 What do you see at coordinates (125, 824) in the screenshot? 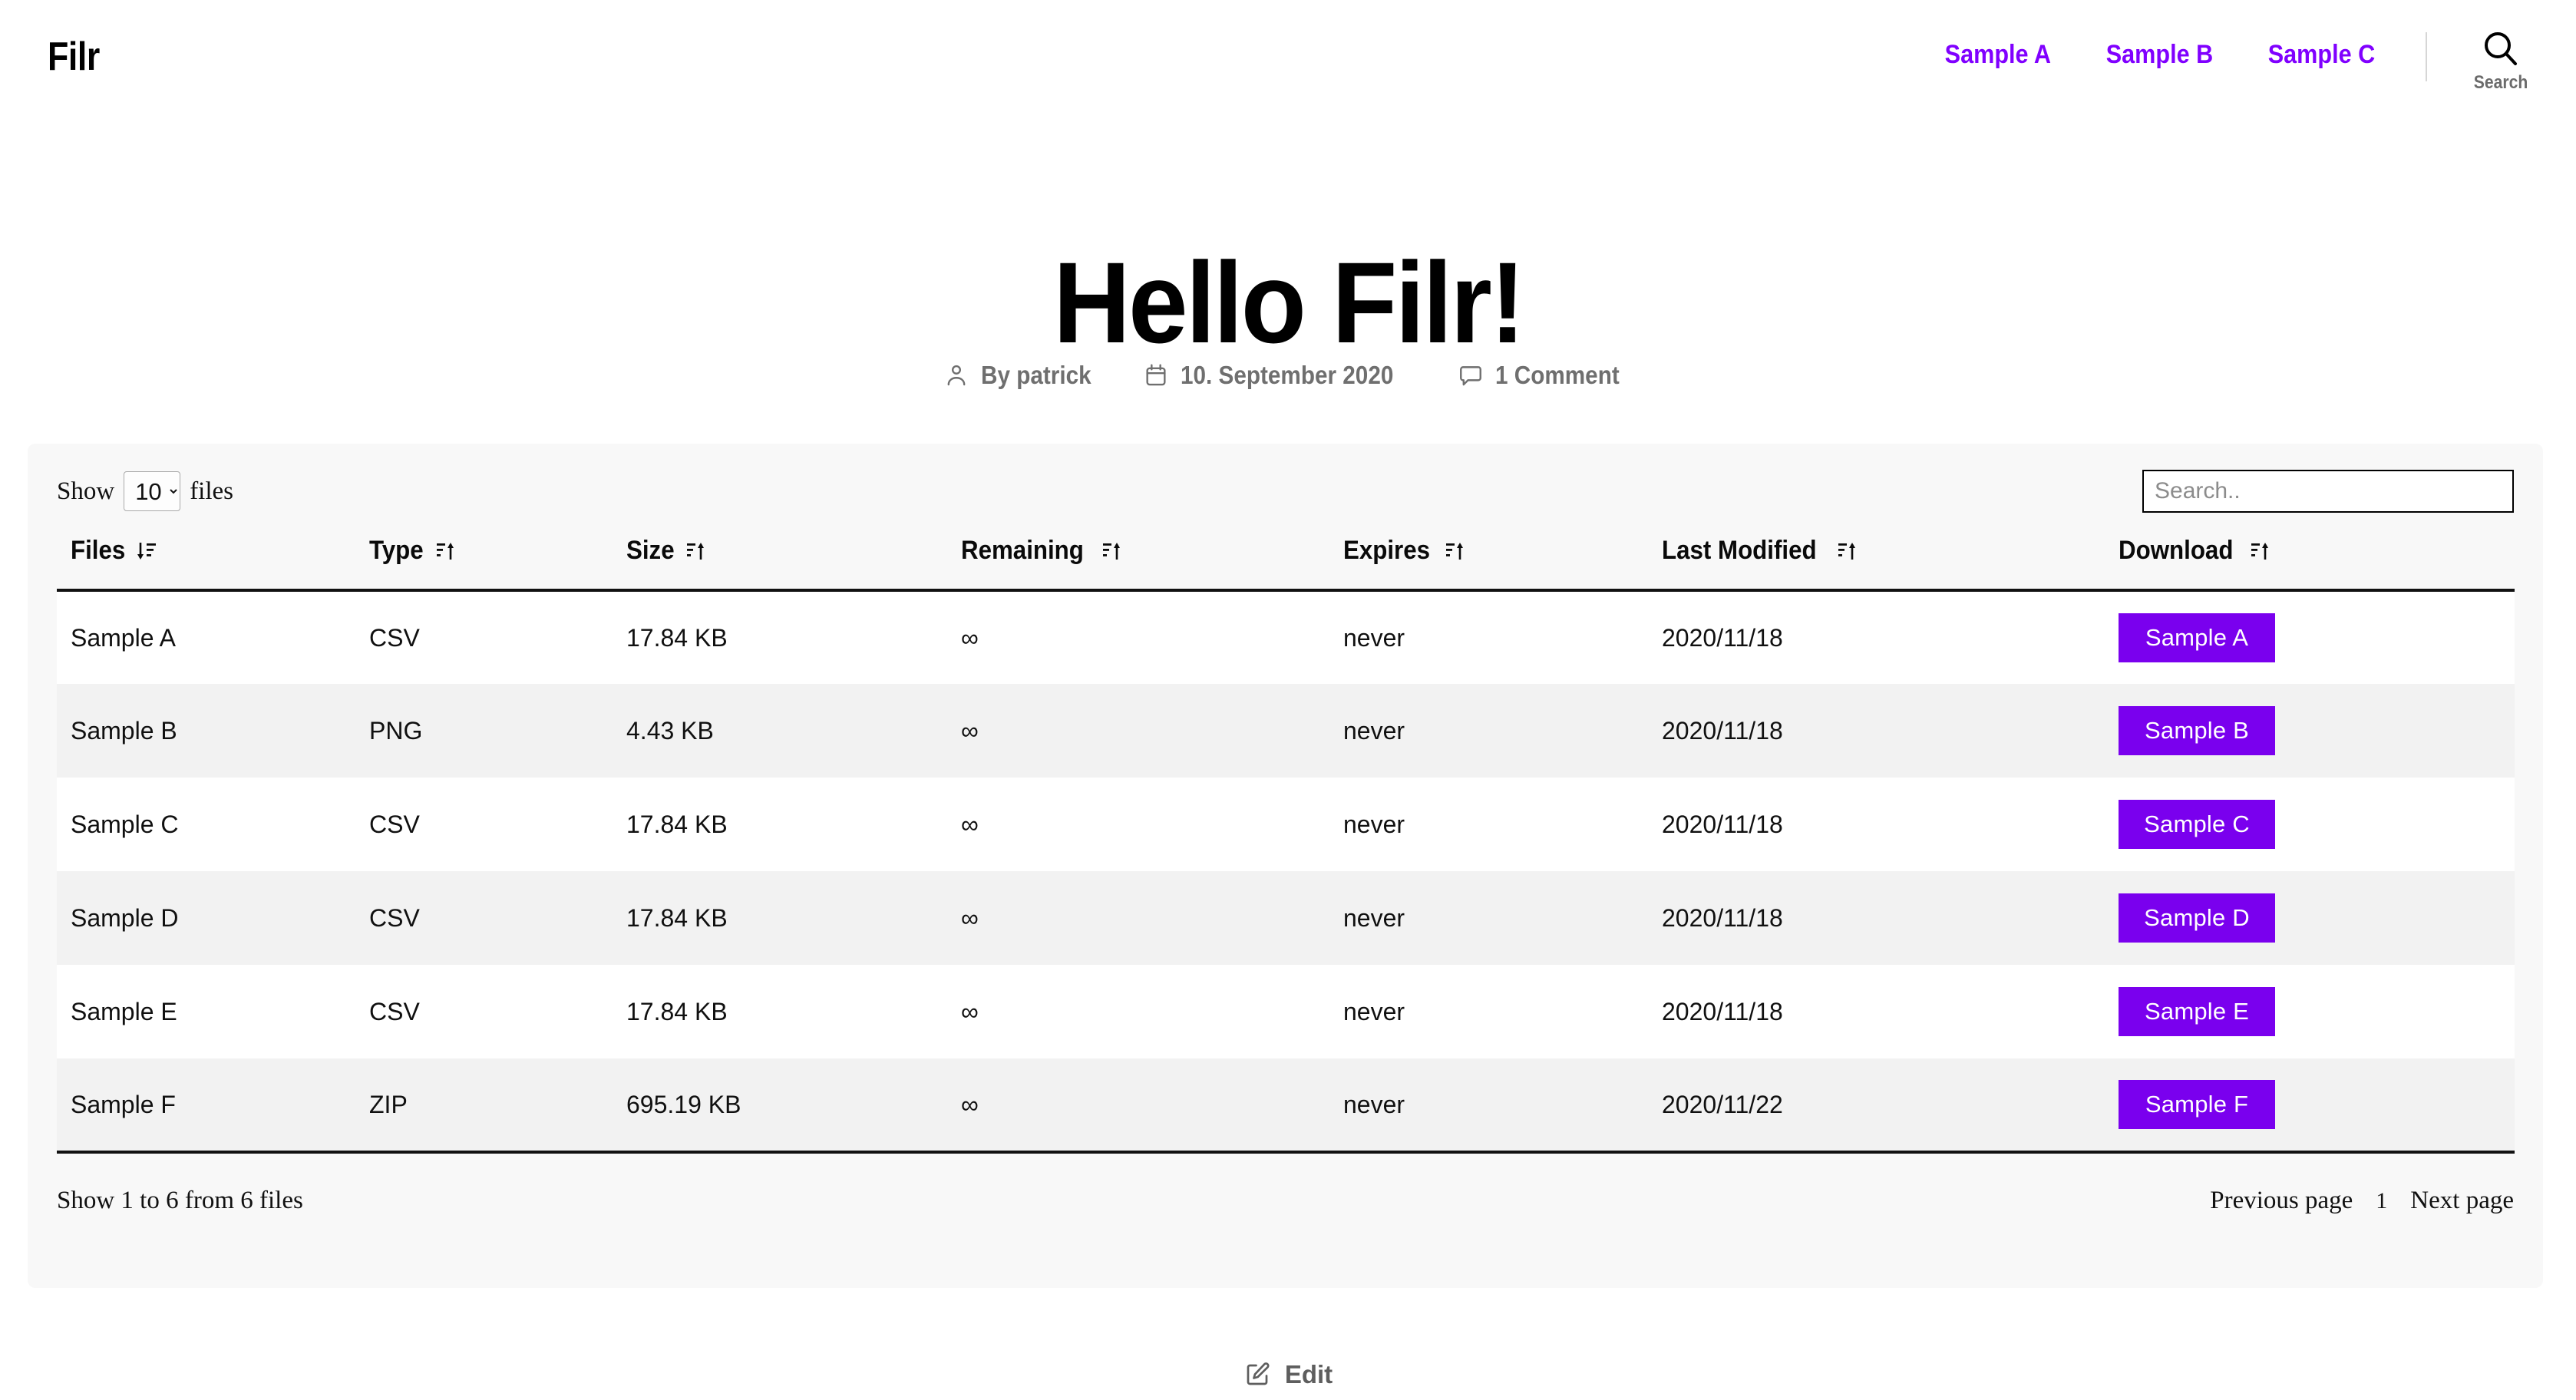
I see `cell-file-name: Sample C` at bounding box center [125, 824].